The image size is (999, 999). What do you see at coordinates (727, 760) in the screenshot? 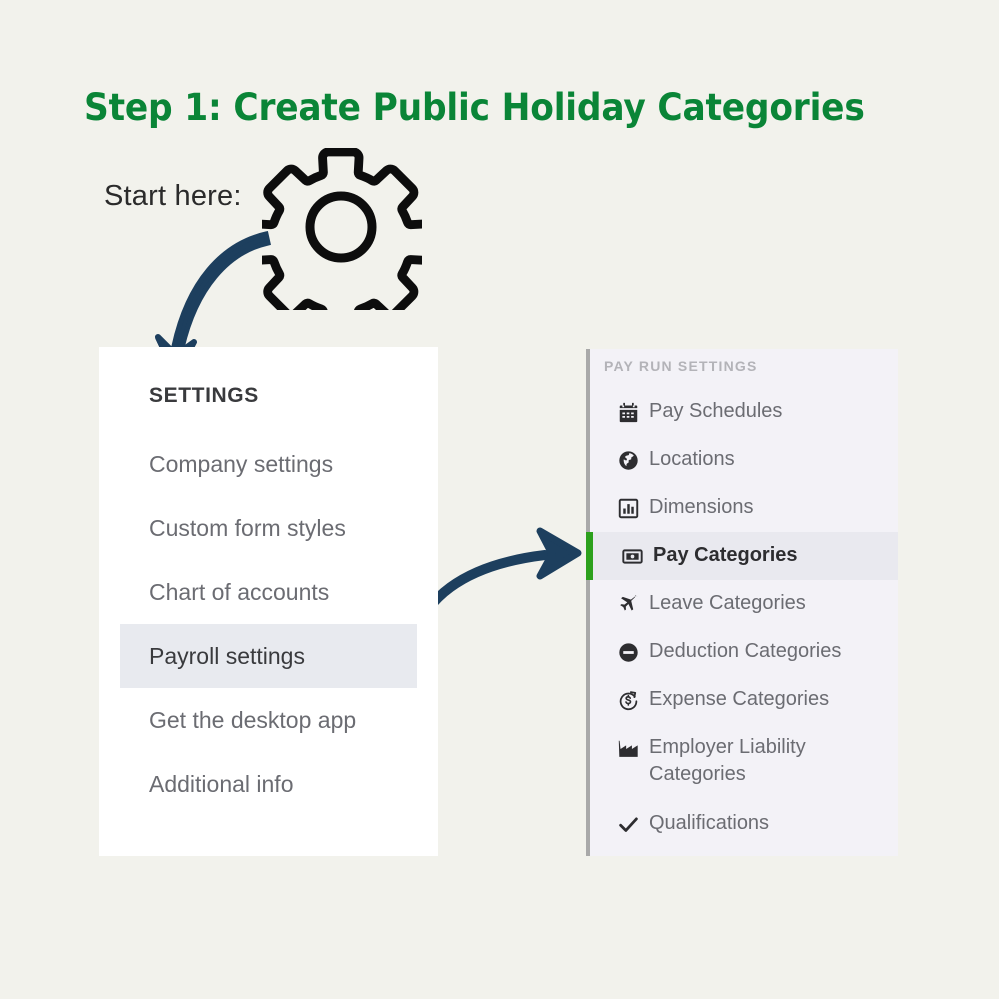
I see `payrun-item-label: Employer Liability Categories` at bounding box center [727, 760].